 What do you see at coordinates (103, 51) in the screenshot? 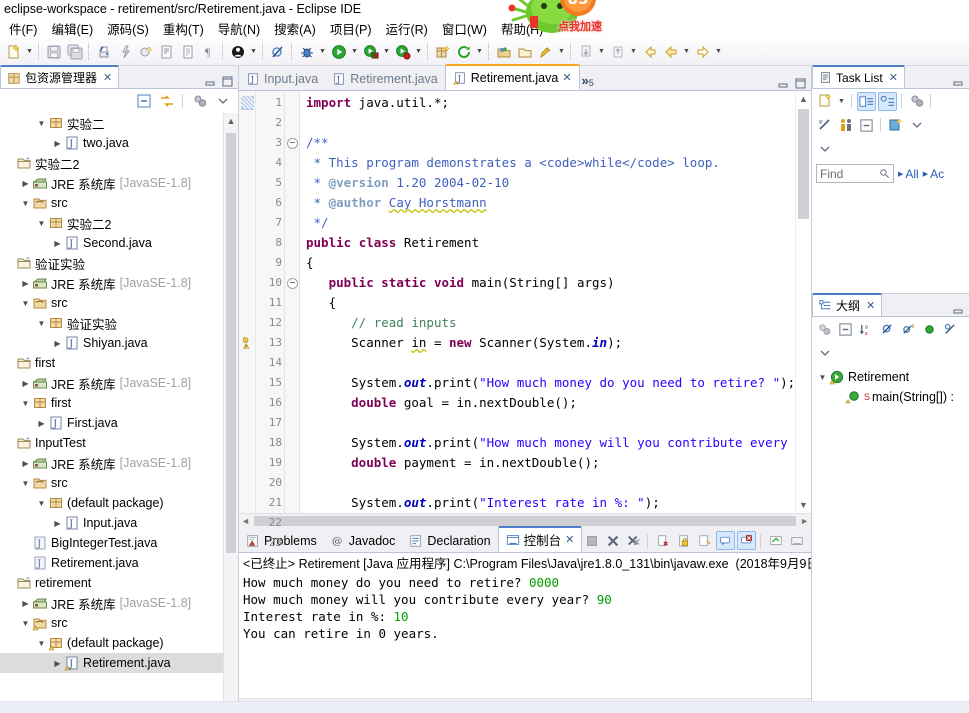
I see `print-icon` at bounding box center [103, 51].